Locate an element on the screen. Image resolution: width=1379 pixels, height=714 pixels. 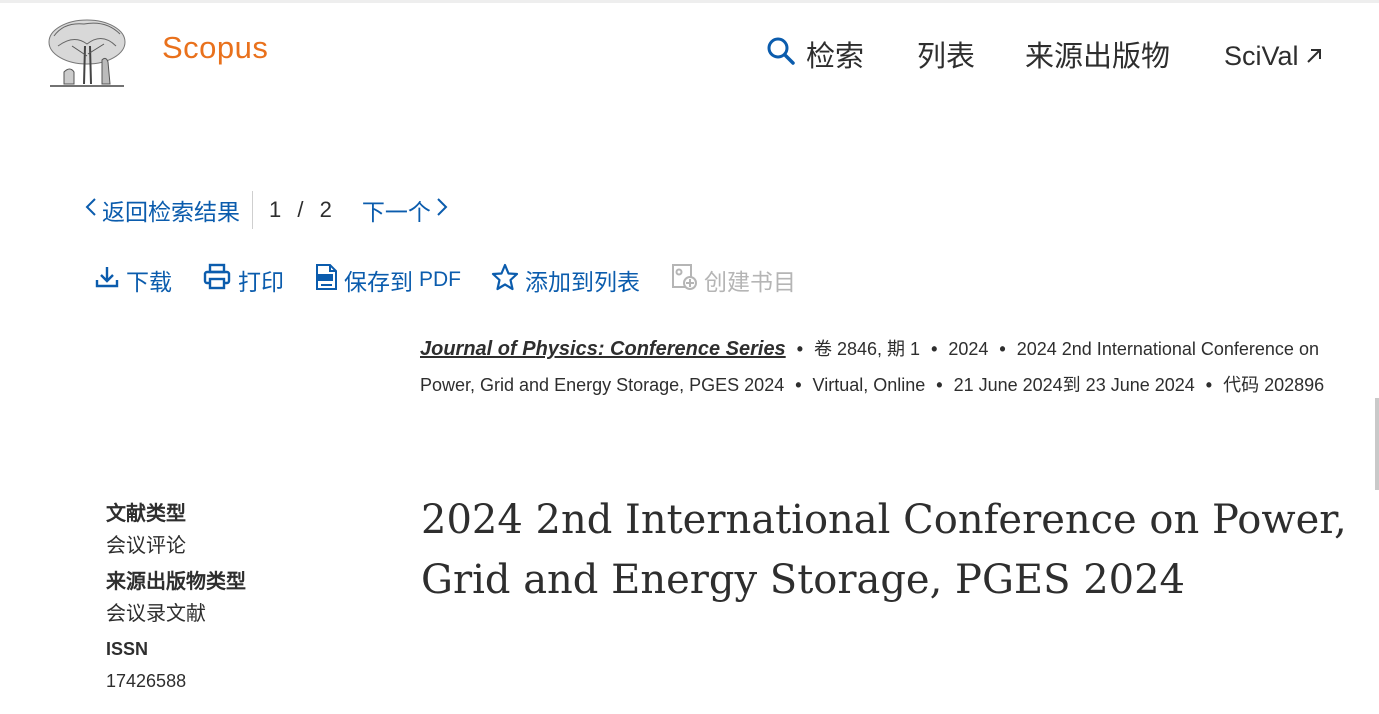
nav-search: 检索 is located at coordinates (815, 56).